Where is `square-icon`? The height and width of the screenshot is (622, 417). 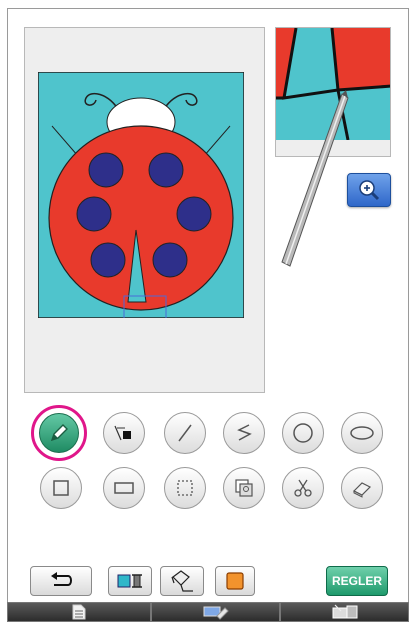
square-icon is located at coordinates (61, 488).